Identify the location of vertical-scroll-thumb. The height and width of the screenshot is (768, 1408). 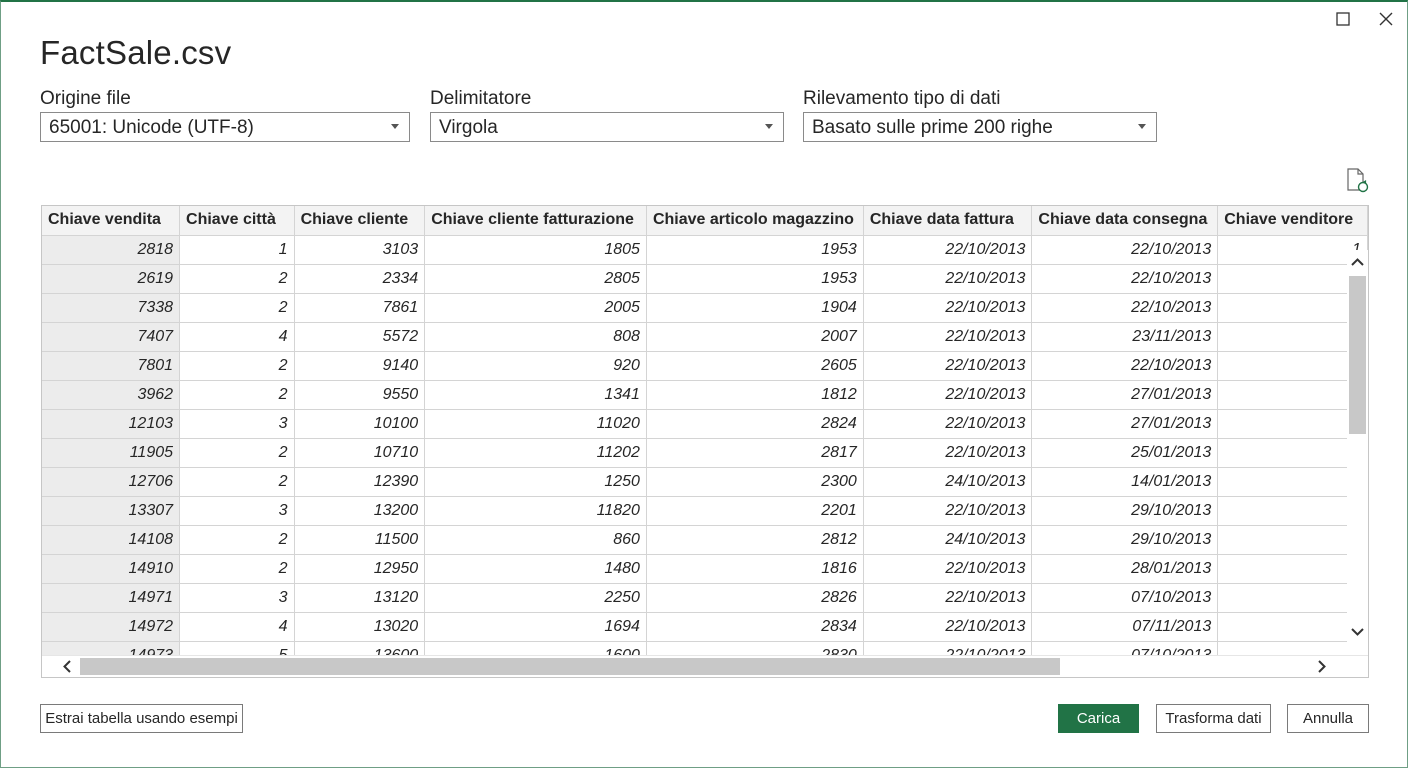
(1357, 355).